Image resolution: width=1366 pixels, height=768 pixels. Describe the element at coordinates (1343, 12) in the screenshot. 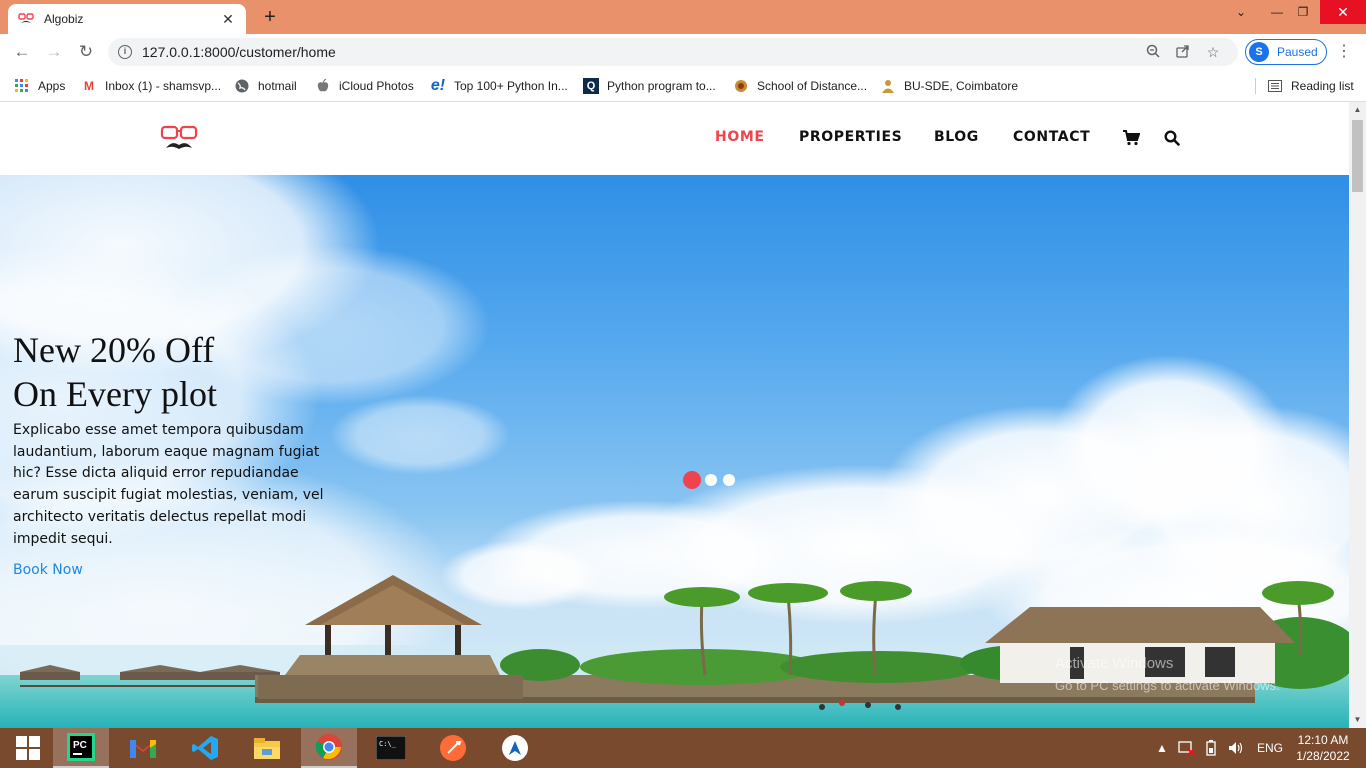

I see `window-close-icon: ✕` at that location.